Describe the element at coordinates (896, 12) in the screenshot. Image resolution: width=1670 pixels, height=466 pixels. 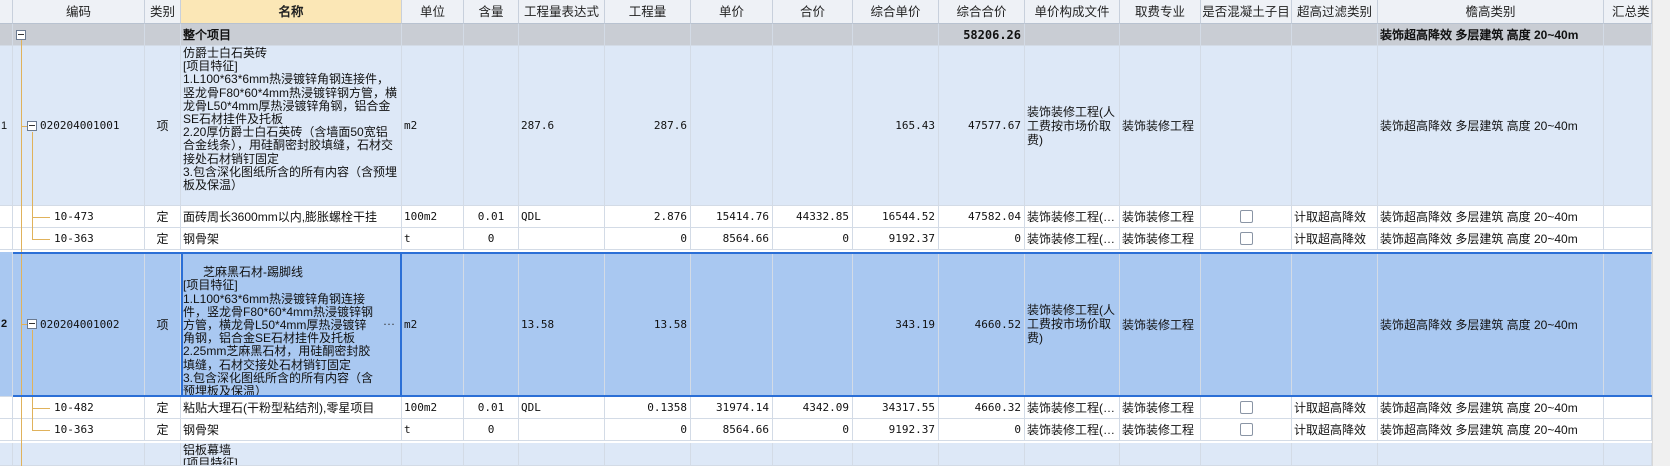
I see `col-header-comp-unit-price: 综合单价` at that location.